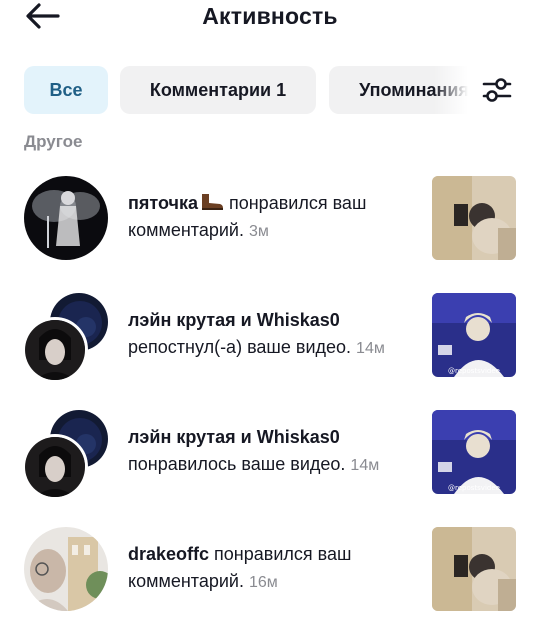 The height and width of the screenshot is (627, 540). Describe the element at coordinates (66, 90) in the screenshot. I see `tab-all: Все` at that location.